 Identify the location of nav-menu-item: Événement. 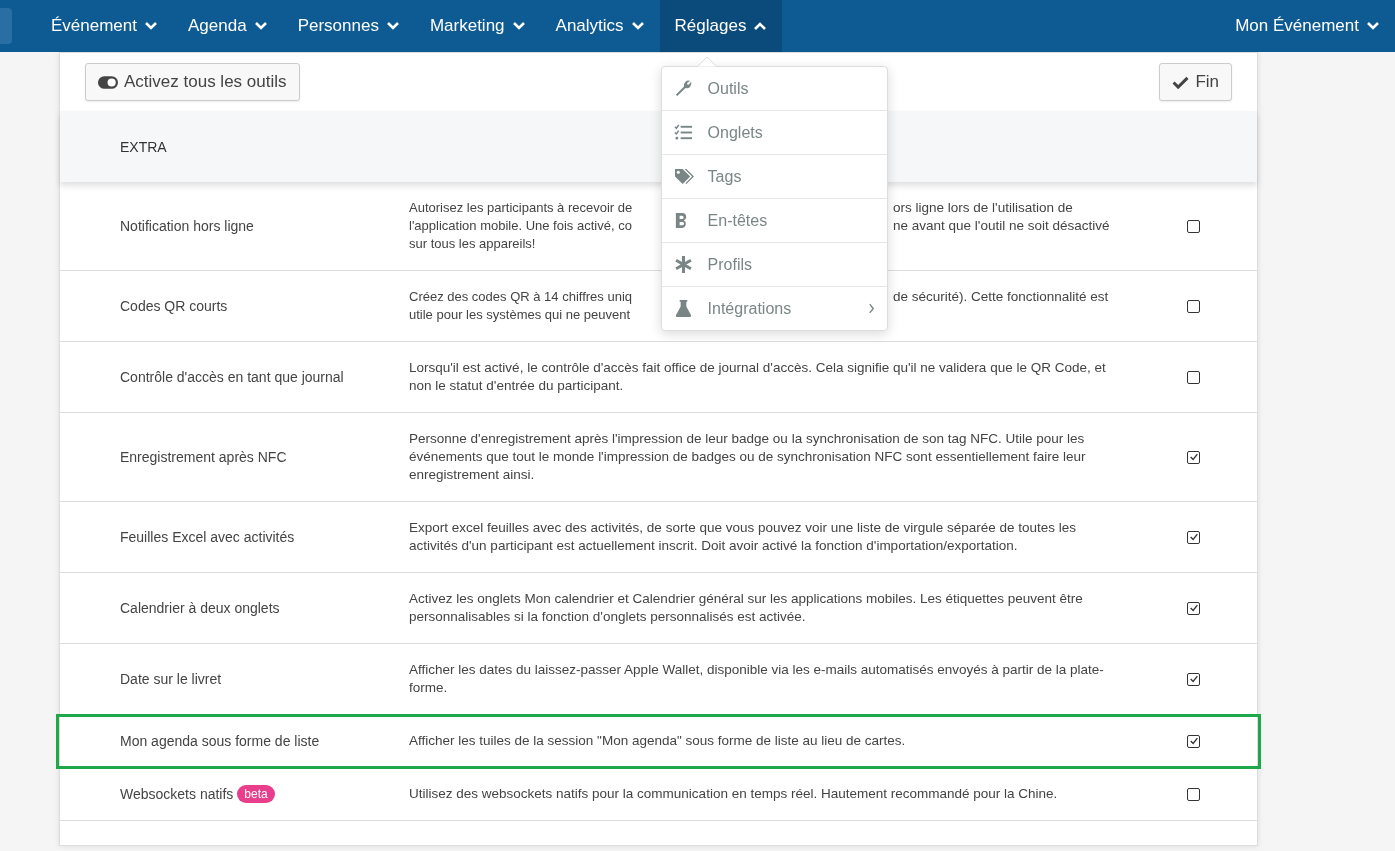
(104, 26).